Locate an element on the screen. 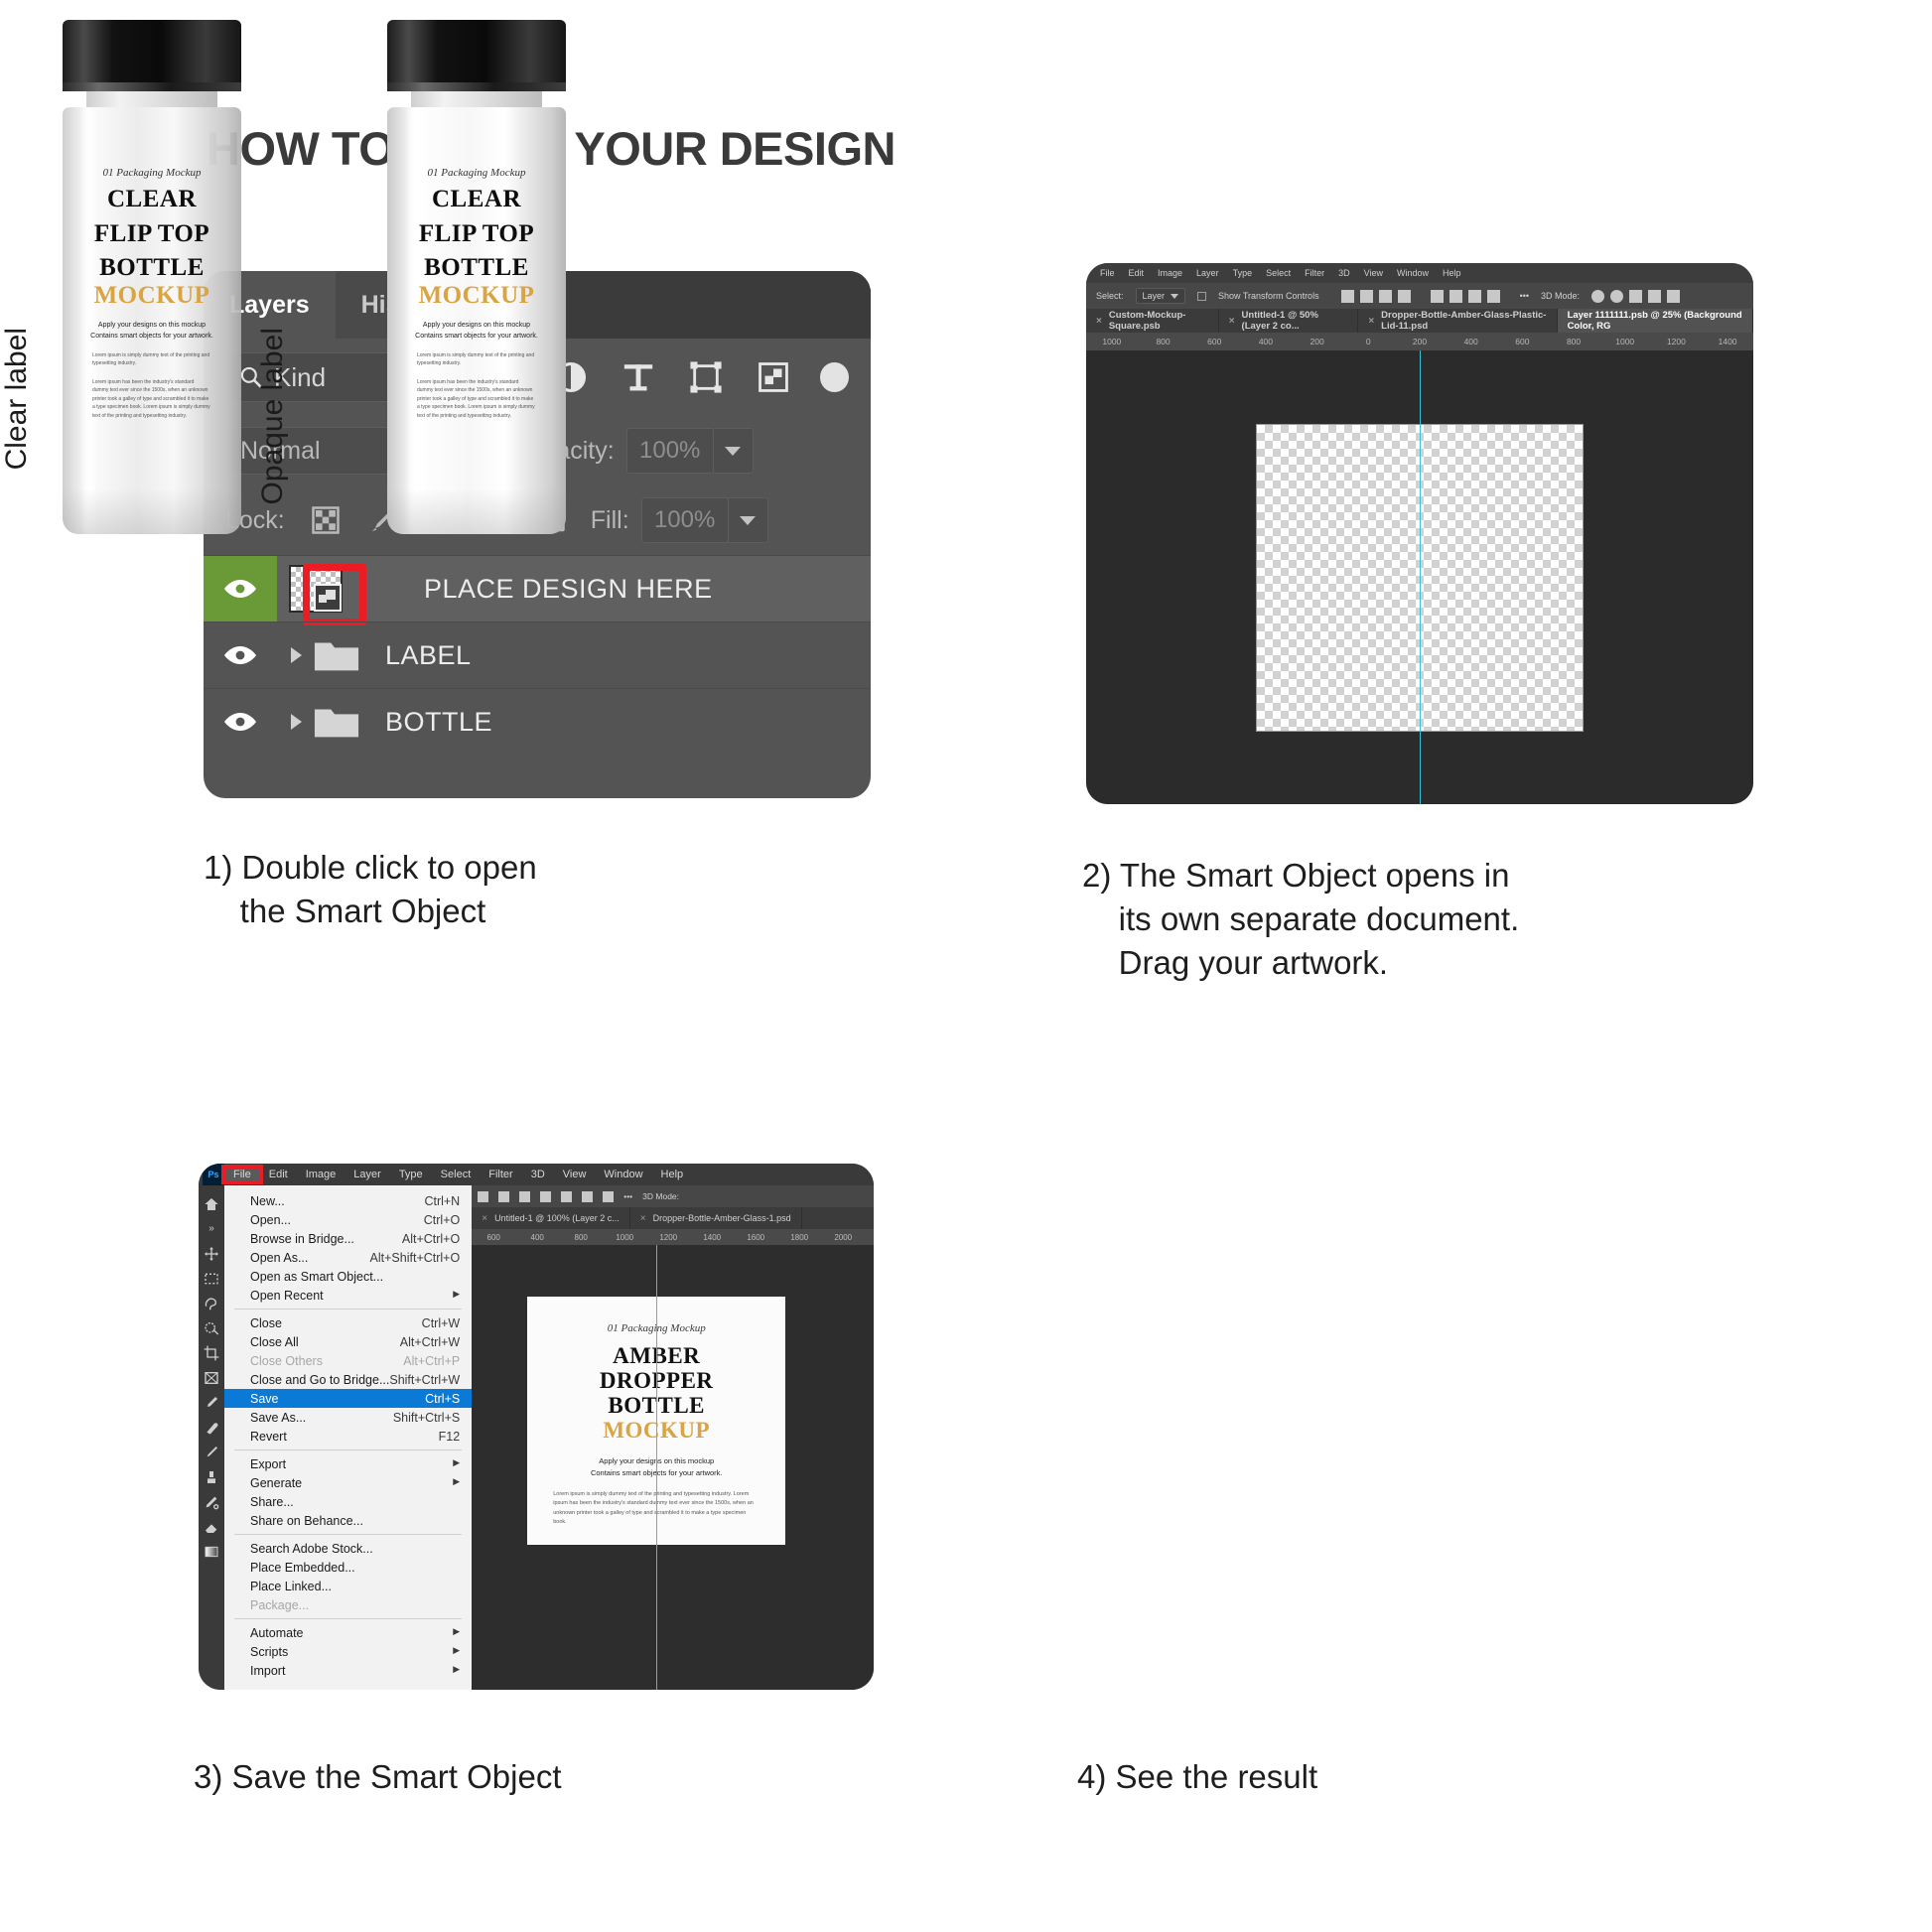  lasso-tool-icon is located at coordinates (212, 1303).